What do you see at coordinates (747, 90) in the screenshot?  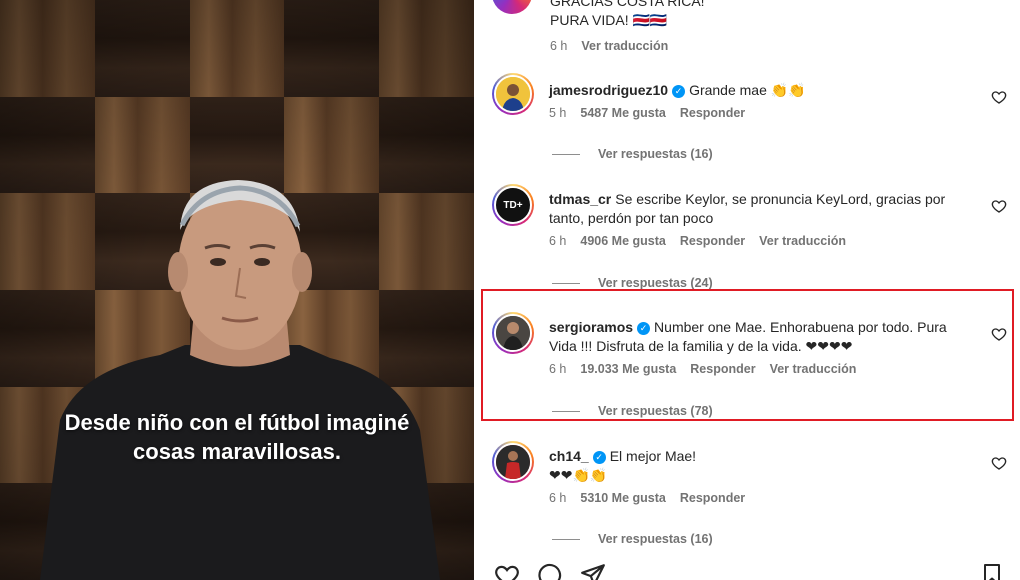 I see `comment-text: Grande mae 👏👏` at bounding box center [747, 90].